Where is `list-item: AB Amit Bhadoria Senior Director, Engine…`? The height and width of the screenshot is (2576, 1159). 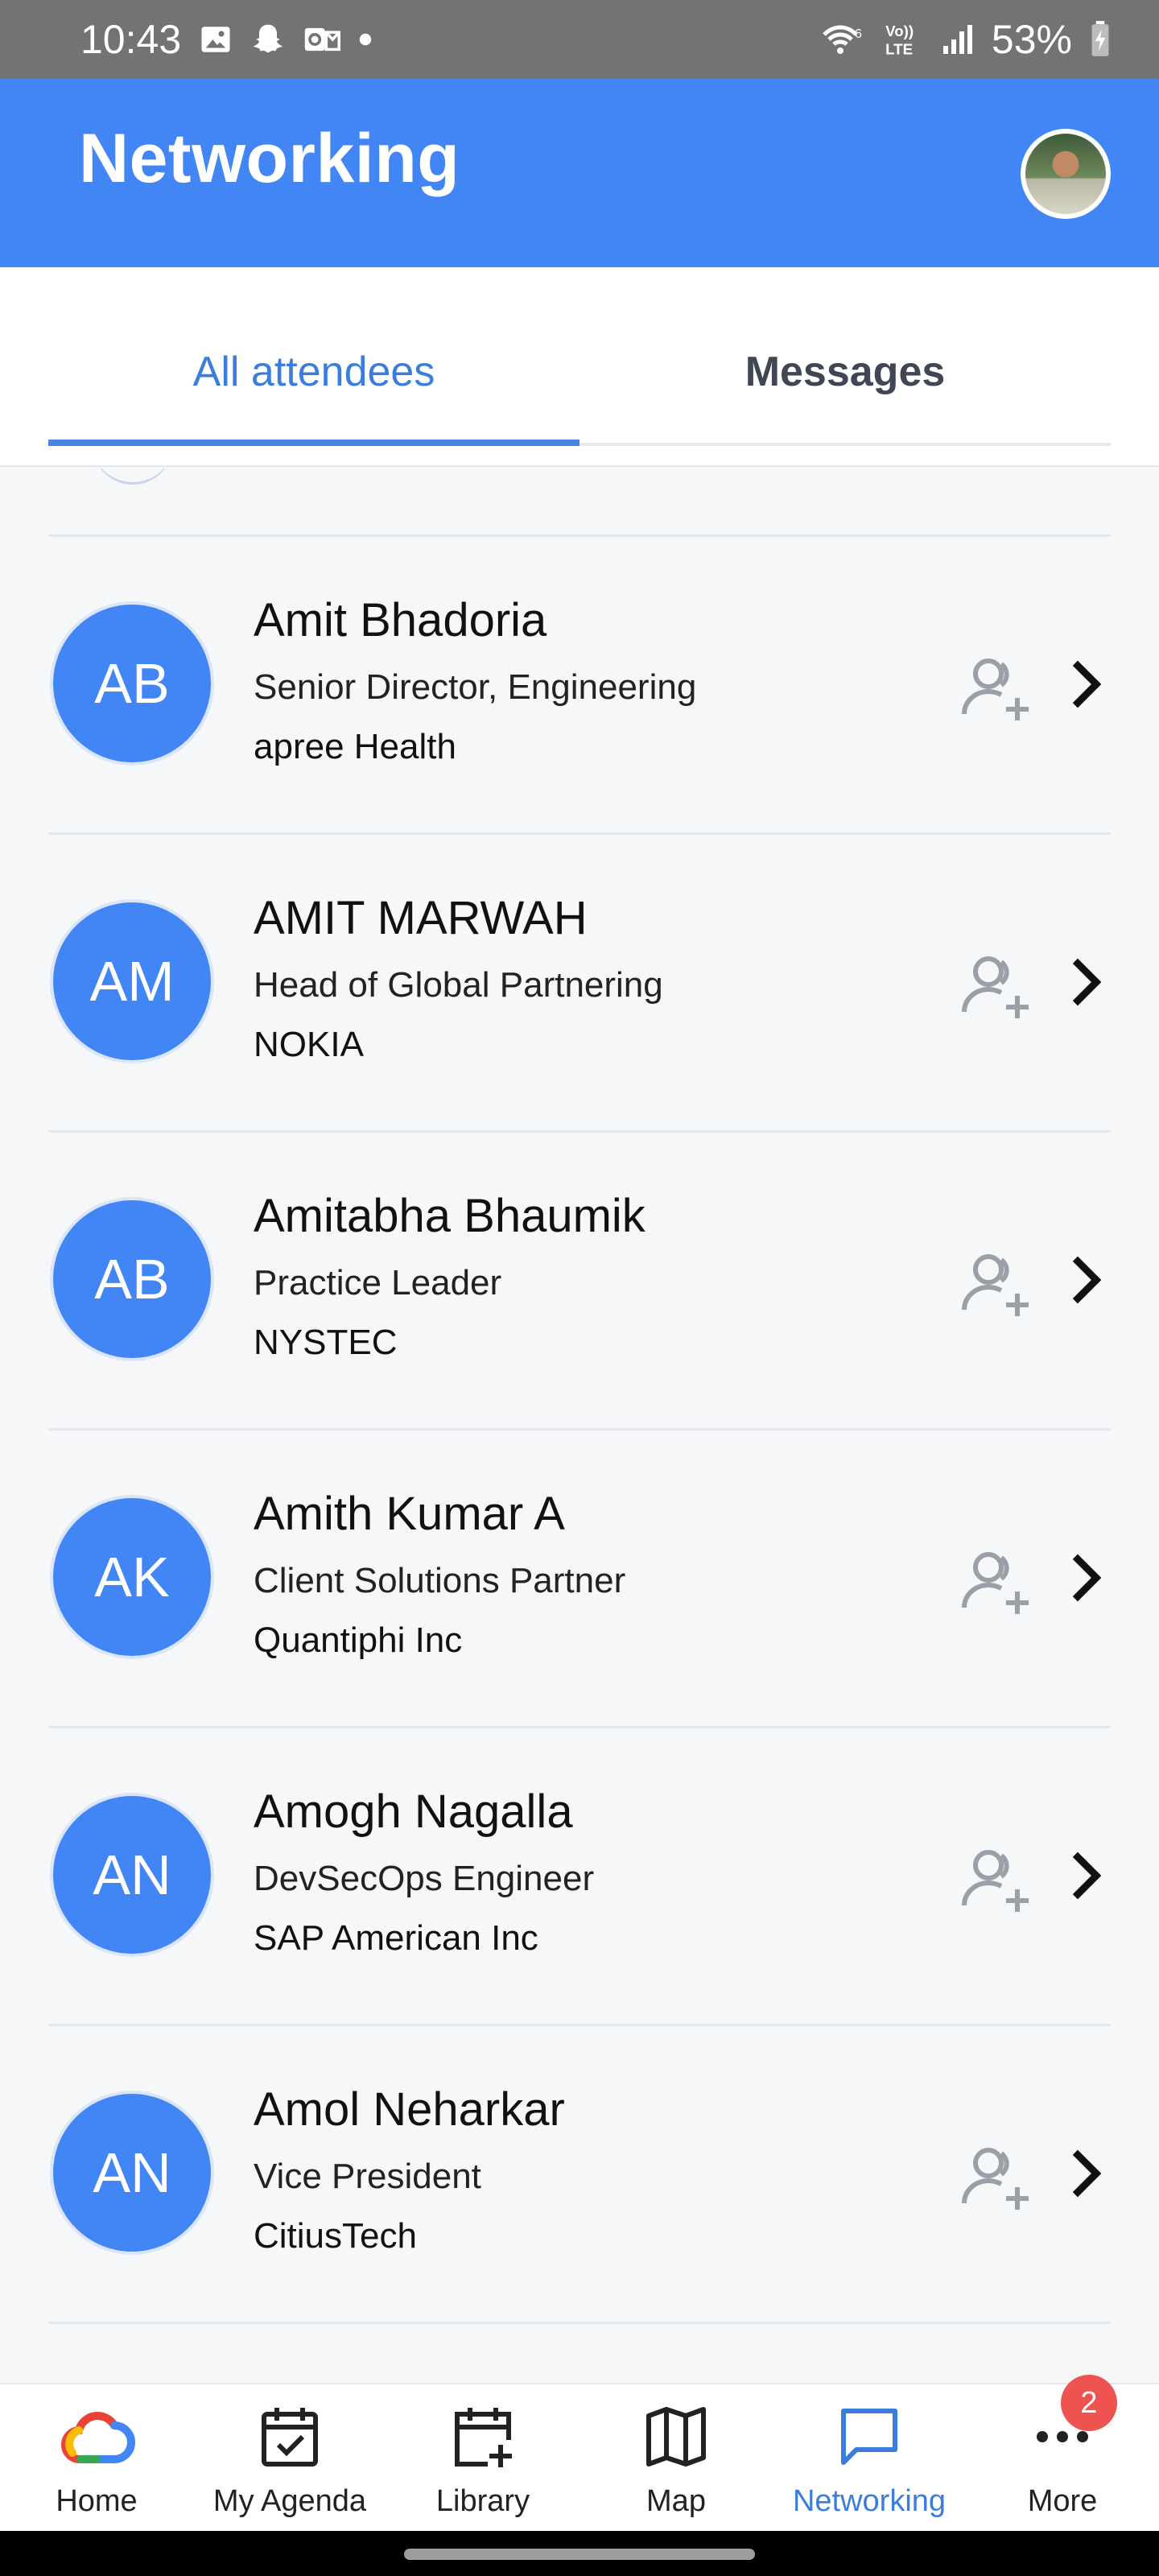
list-item: AB Amit Bhadoria Senior Director, Engine… is located at coordinates (579, 683).